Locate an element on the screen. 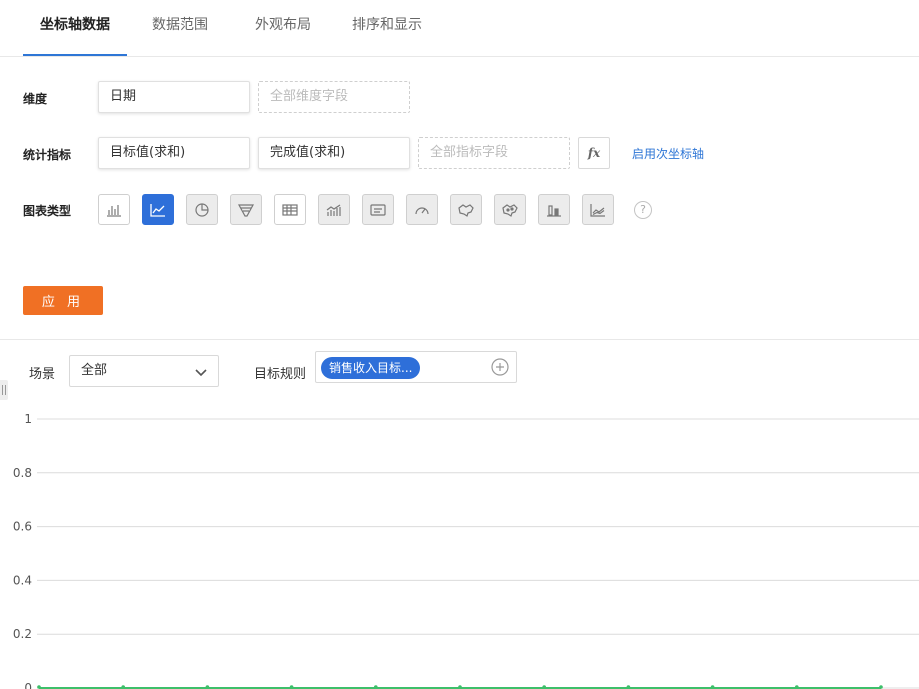 This screenshot has height=689, width=919. map-icon is located at coordinates (466, 210).